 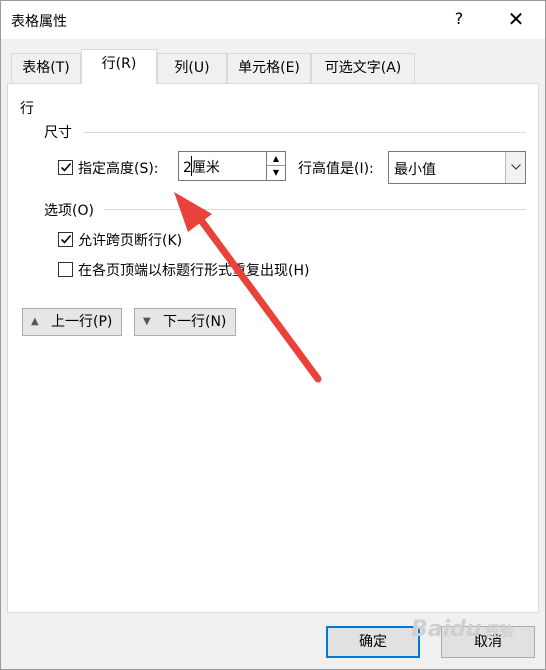 What do you see at coordinates (363, 68) in the screenshot?
I see `tab-alt-text: 可选文字(A)` at bounding box center [363, 68].